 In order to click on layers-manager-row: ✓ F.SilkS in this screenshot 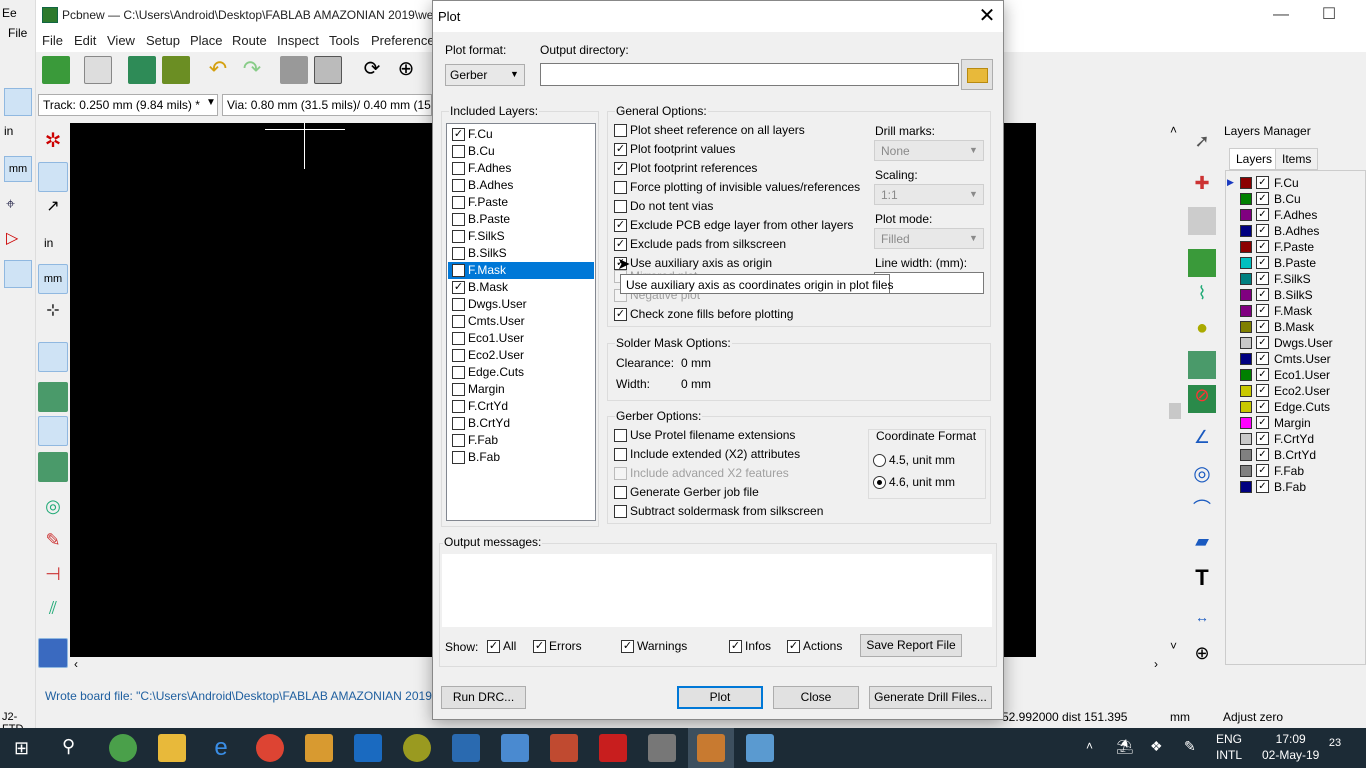, I will do `click(1295, 279)`.